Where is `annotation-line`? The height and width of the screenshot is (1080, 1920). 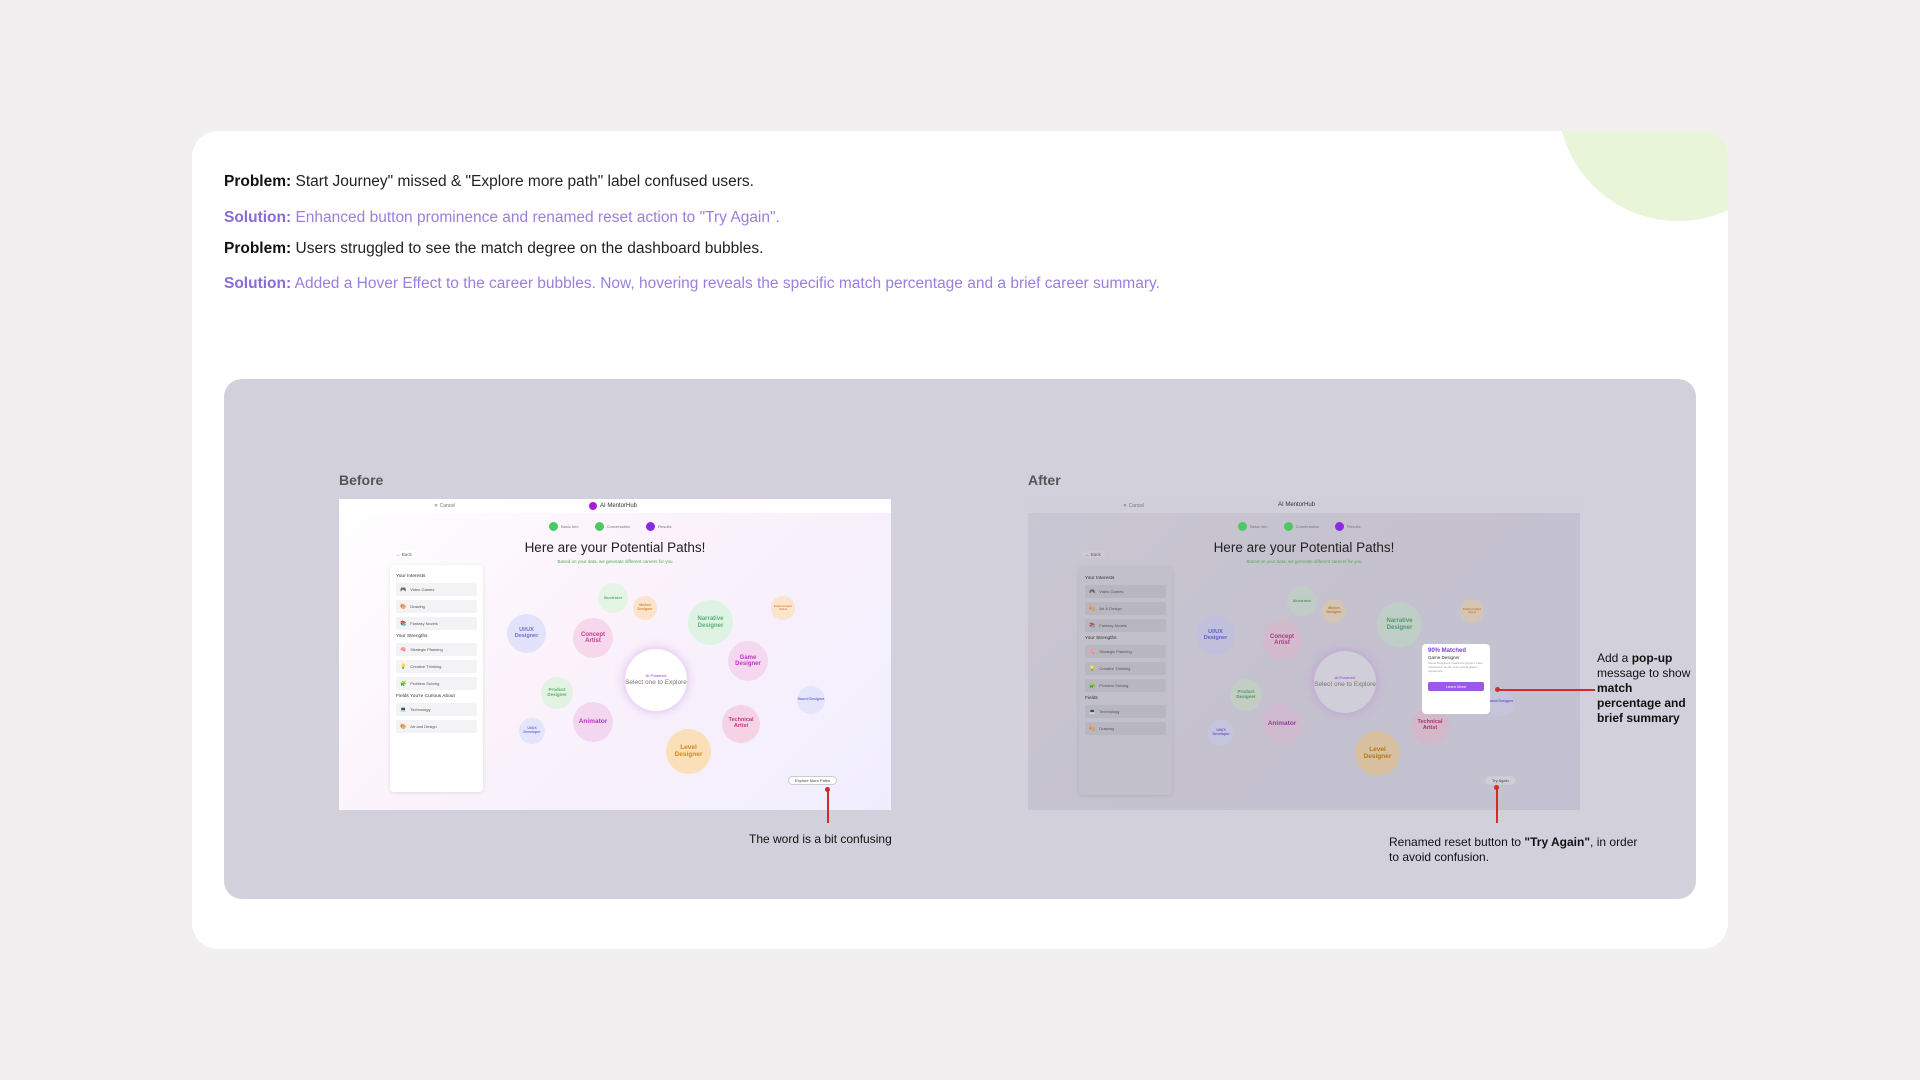
annotation-line is located at coordinates (828, 806).